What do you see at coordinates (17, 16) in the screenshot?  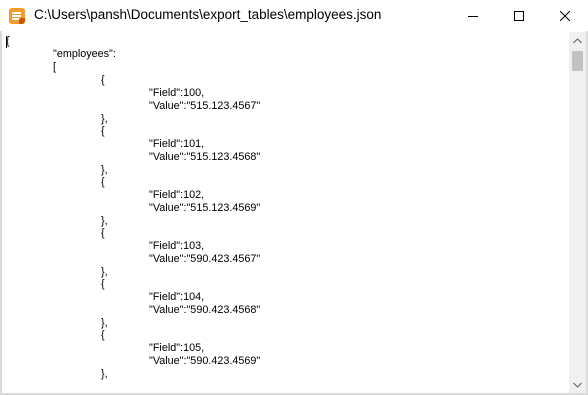 I see `notepad-app-icon` at bounding box center [17, 16].